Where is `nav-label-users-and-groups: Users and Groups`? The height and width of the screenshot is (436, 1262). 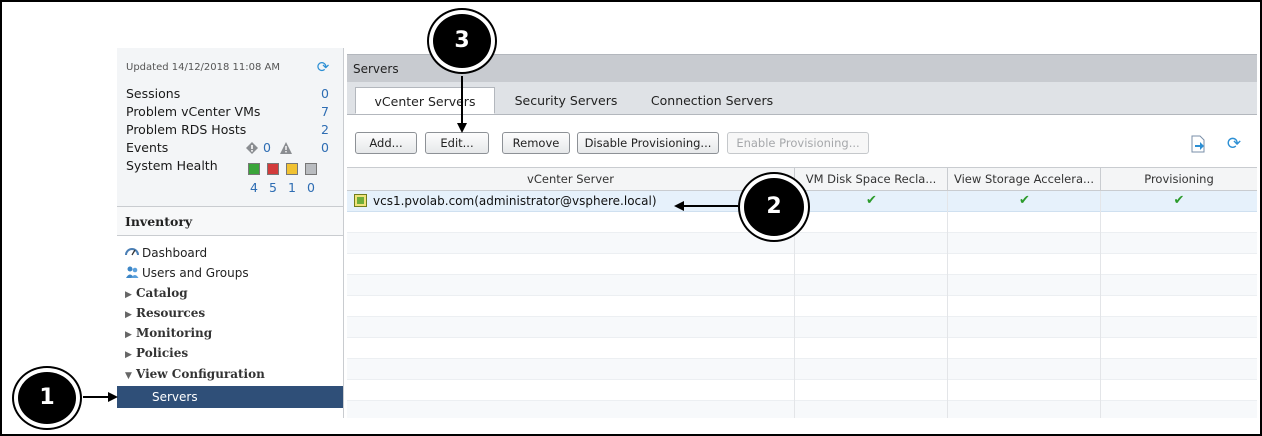
nav-label-users-and-groups: Users and Groups is located at coordinates (195, 273).